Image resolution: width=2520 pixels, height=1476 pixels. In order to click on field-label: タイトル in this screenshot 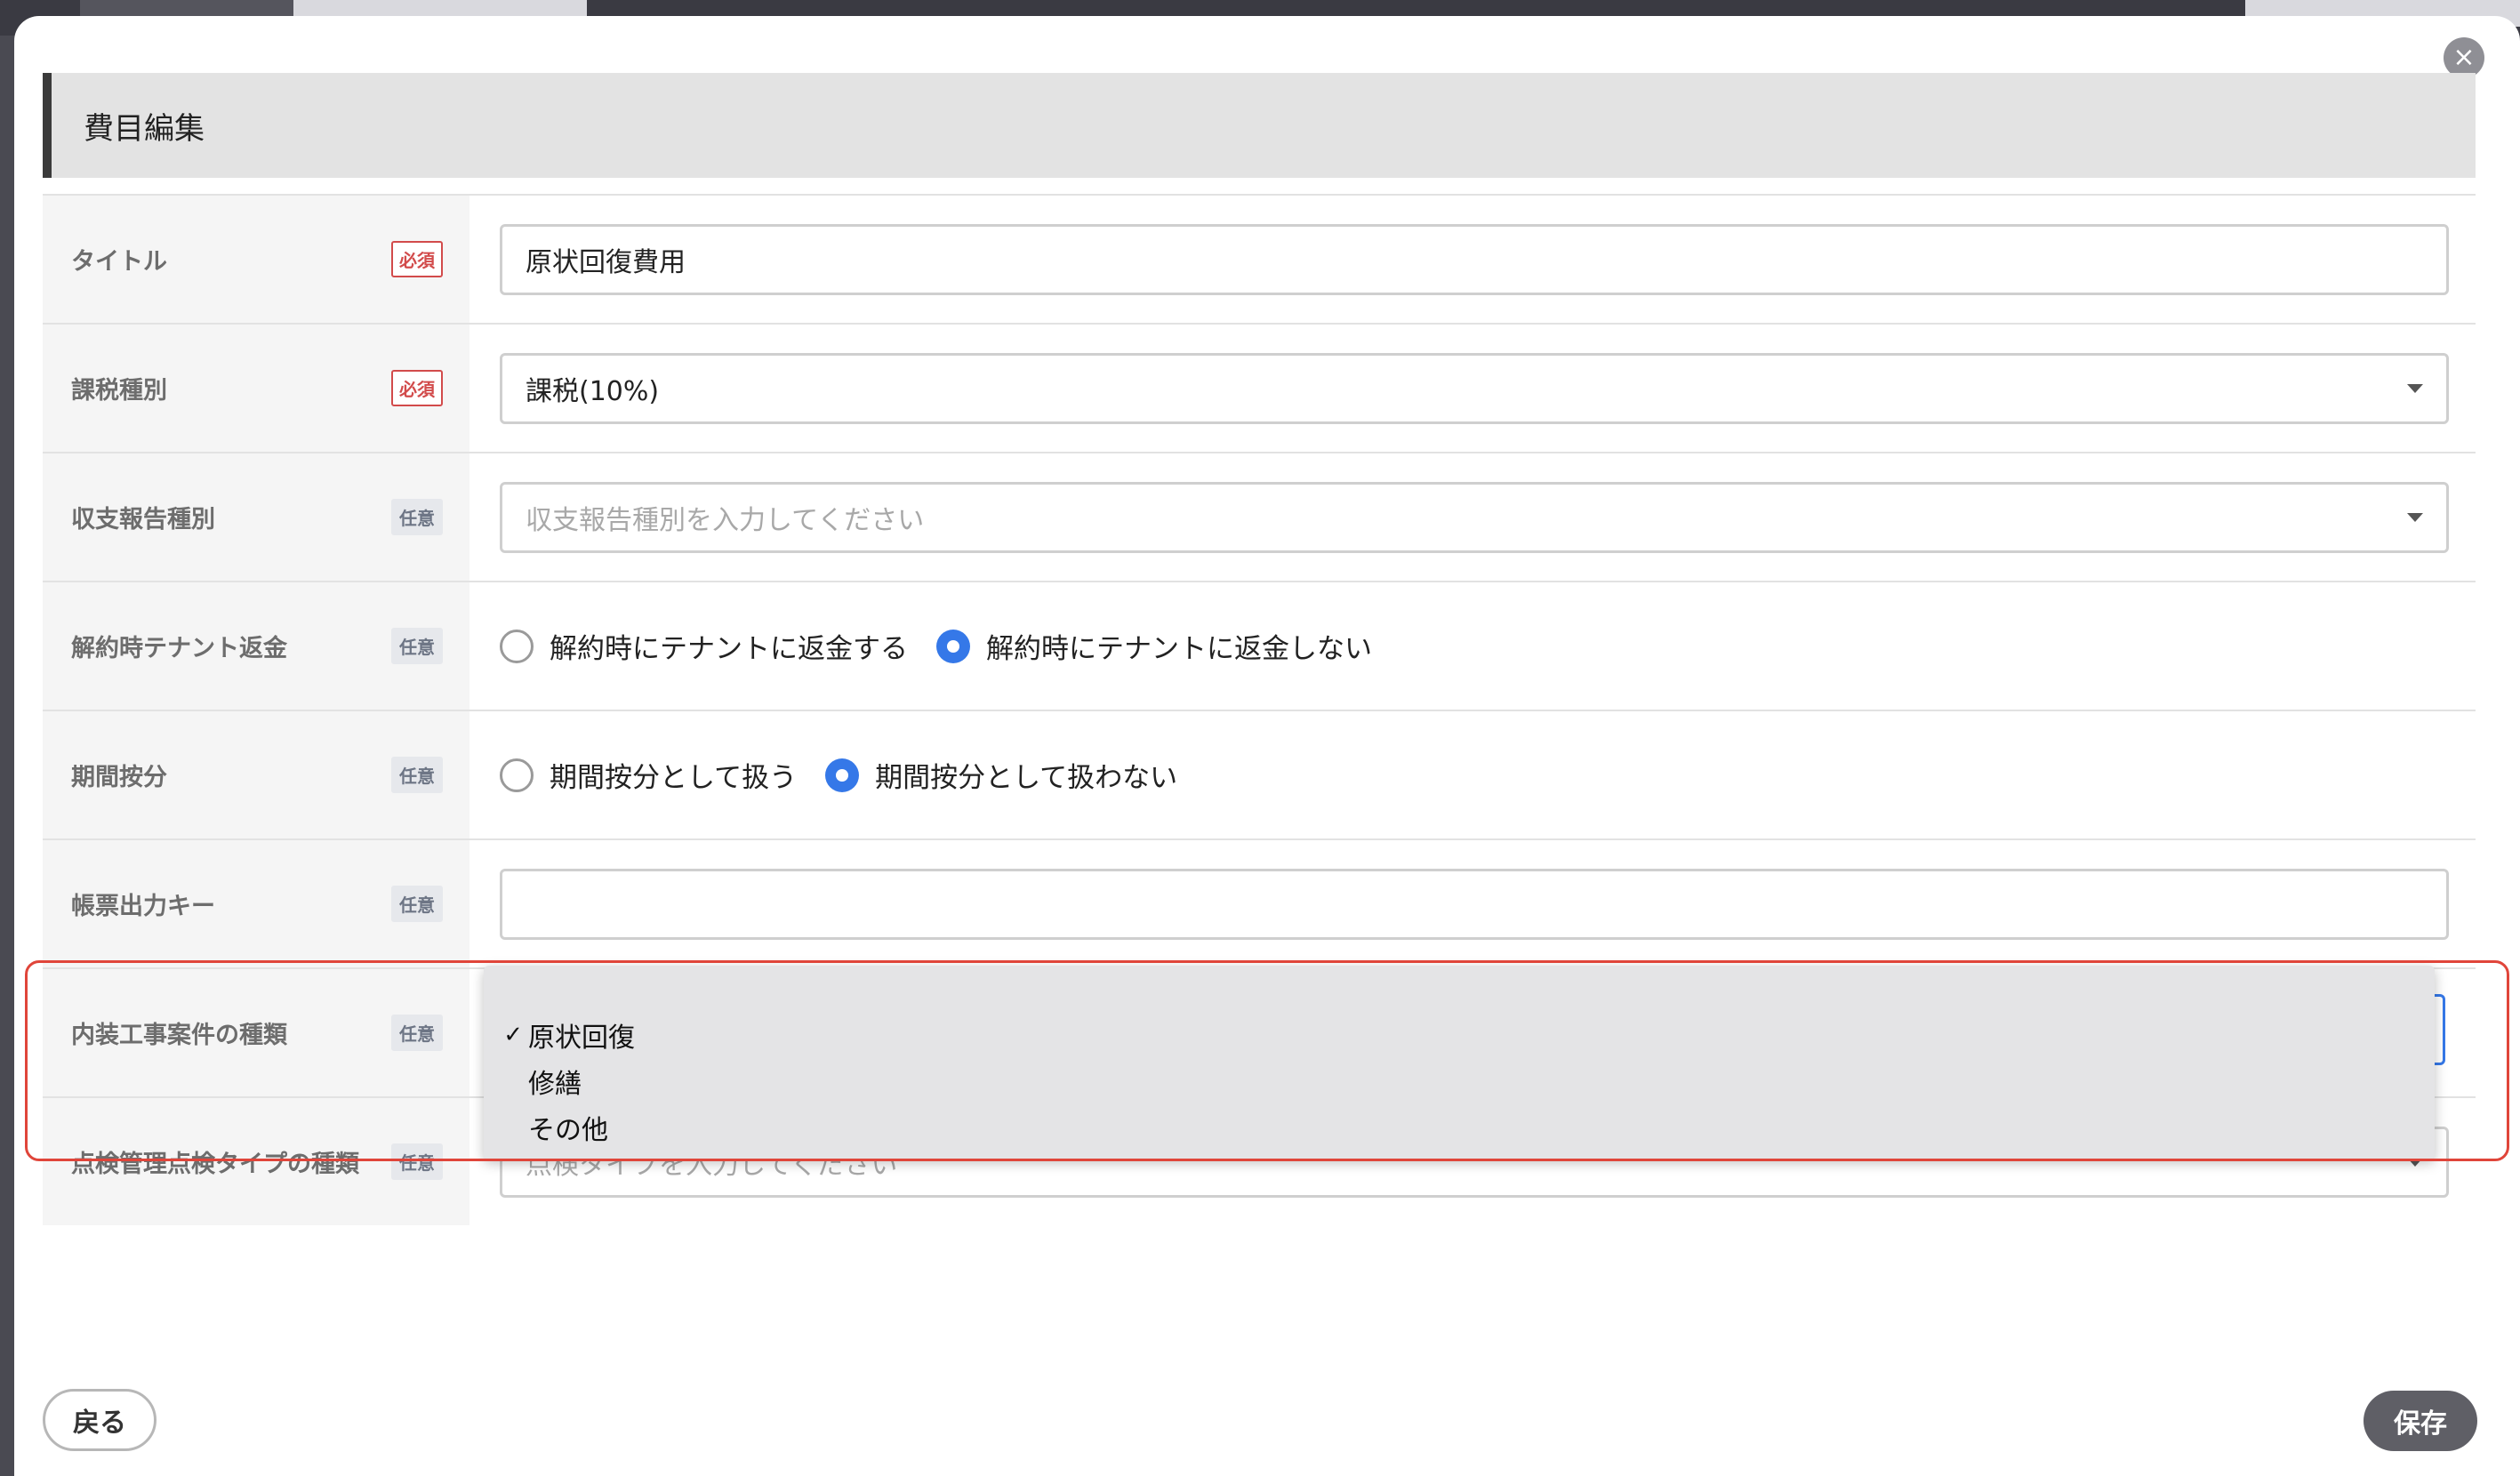, I will do `click(119, 262)`.